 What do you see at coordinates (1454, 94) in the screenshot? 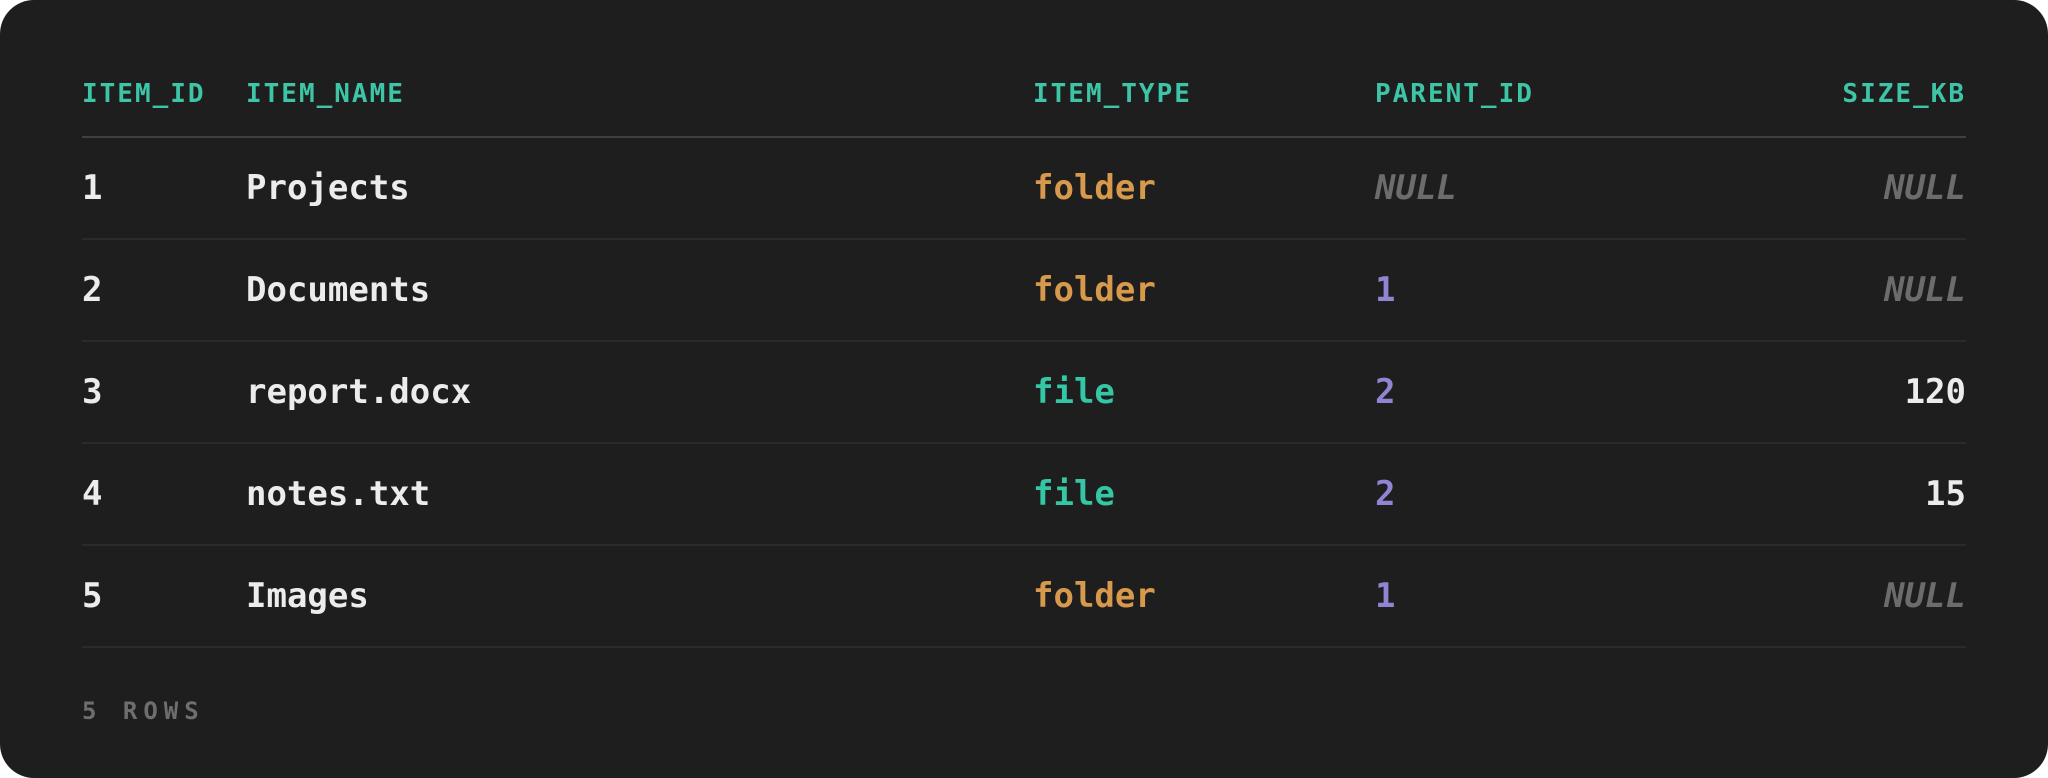
I see `column-header-parent-id: PARENT_ID` at bounding box center [1454, 94].